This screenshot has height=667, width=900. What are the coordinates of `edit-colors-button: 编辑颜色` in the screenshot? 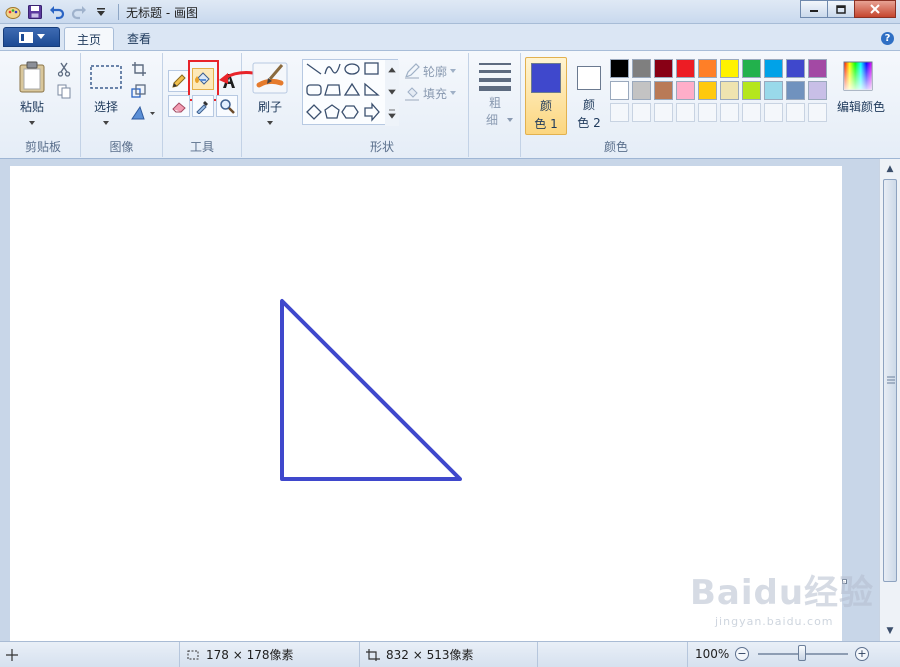 It's located at (861, 96).